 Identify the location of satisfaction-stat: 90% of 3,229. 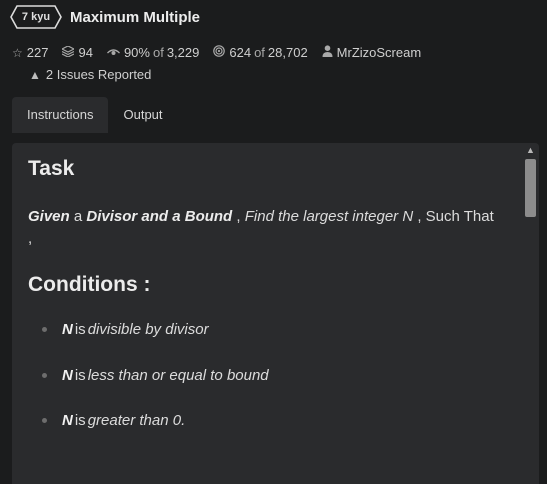
(153, 52).